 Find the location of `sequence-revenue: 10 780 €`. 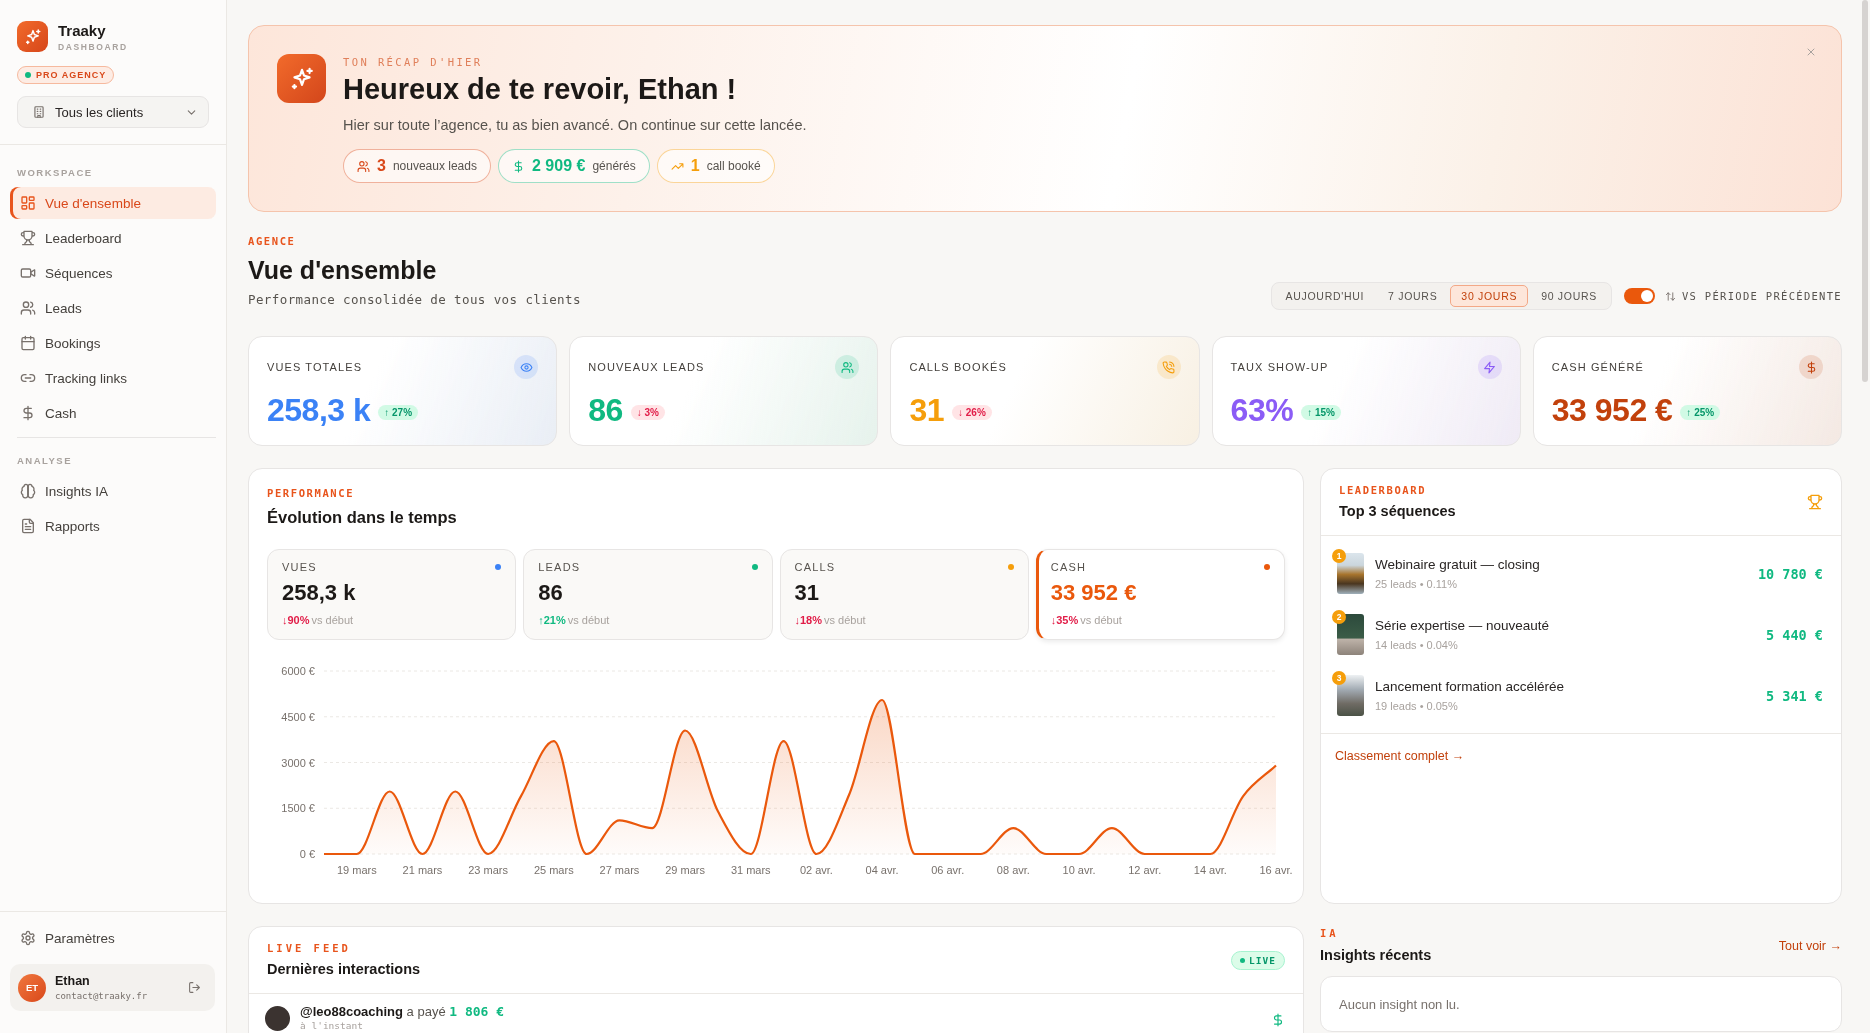

sequence-revenue: 10 780 € is located at coordinates (1790, 573).